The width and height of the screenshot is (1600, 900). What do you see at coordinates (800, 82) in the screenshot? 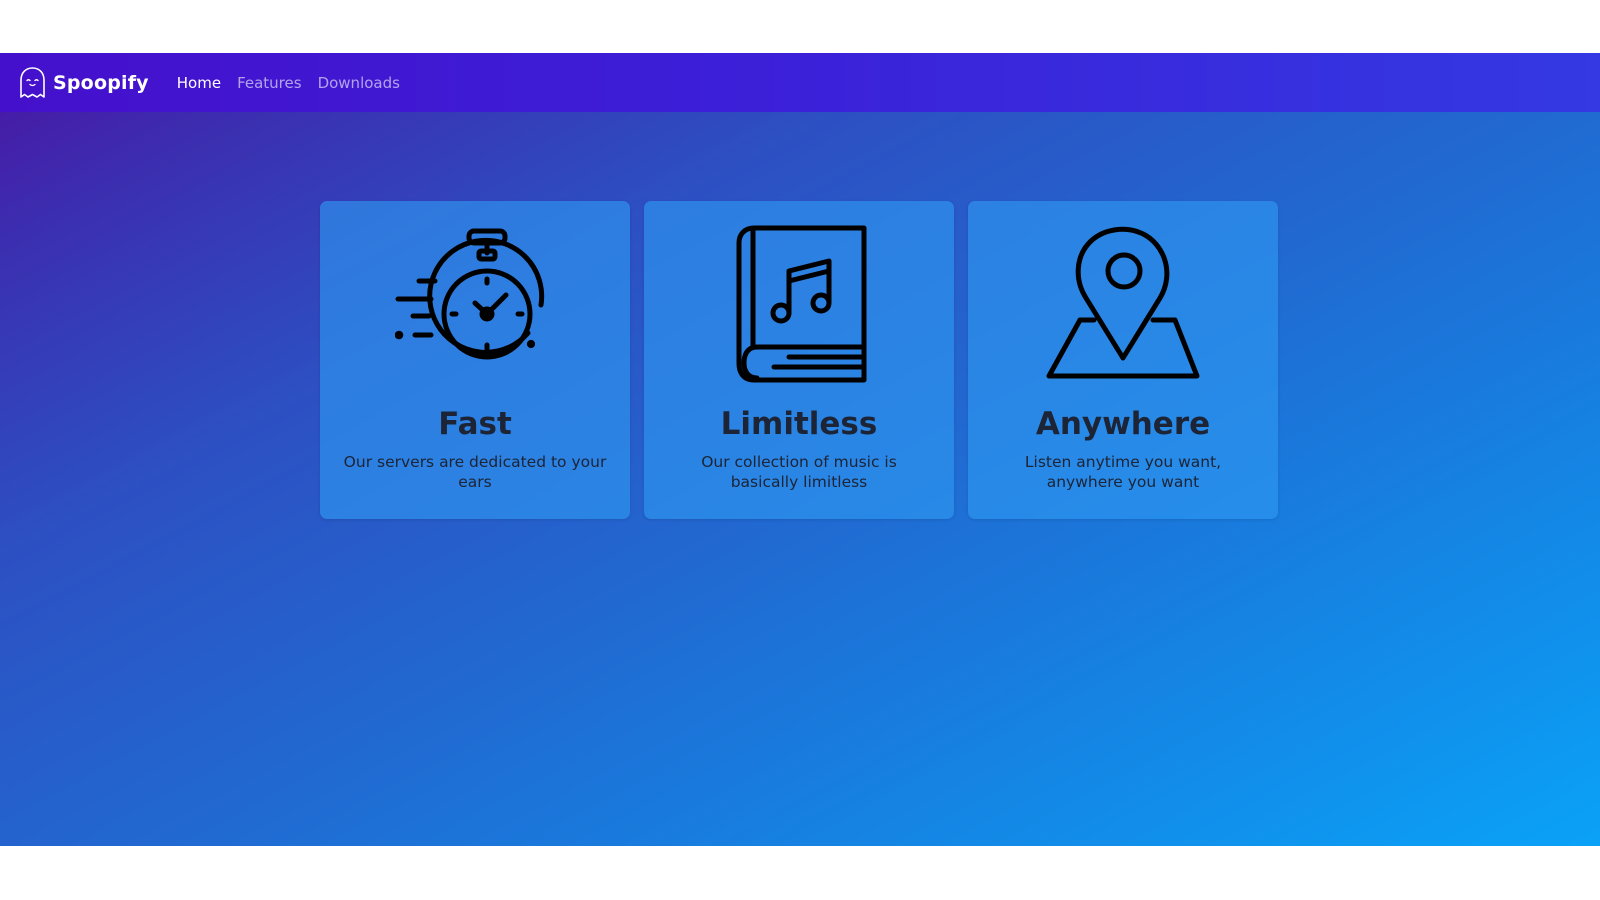
I see `navbar: Spoopify Home Features Downloads` at bounding box center [800, 82].